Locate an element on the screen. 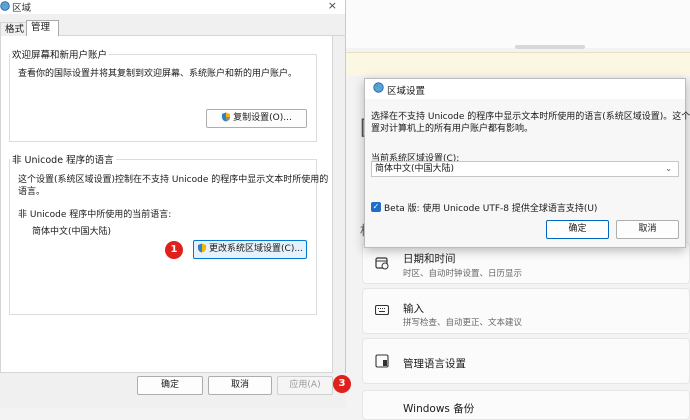 The width and height of the screenshot is (690, 420). settings-card-input: 输入 拼写检查、自动更正、文本建议 is located at coordinates (526, 311).